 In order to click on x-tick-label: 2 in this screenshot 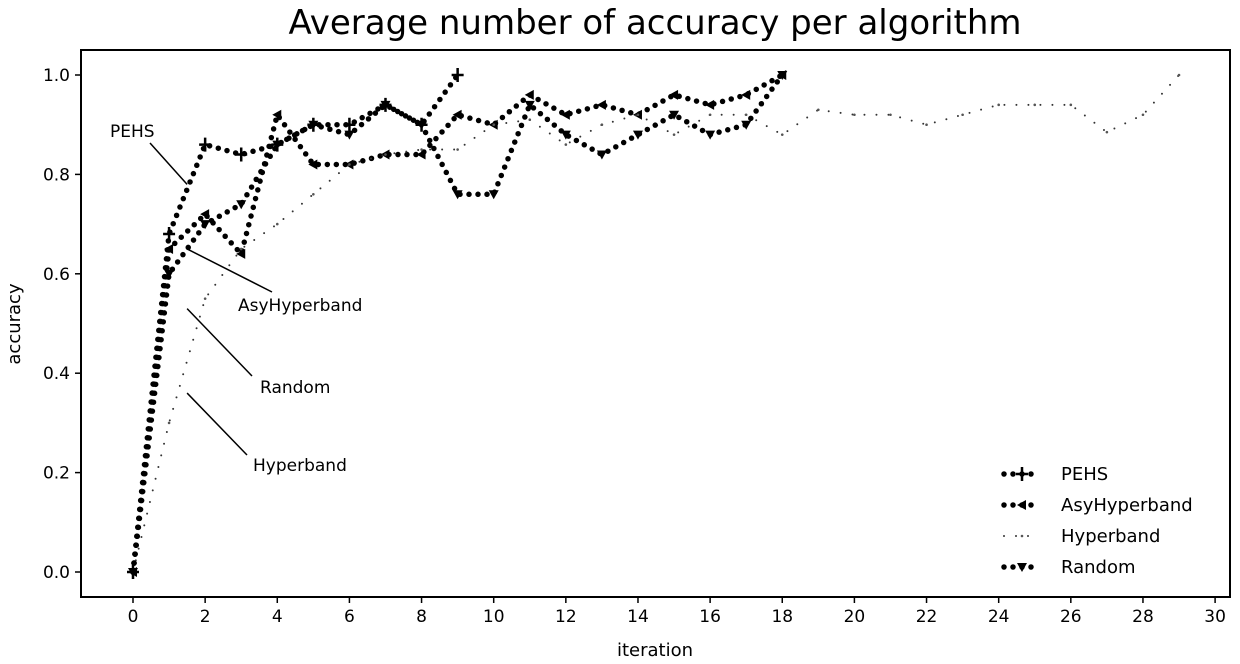, I will do `click(205, 617)`.